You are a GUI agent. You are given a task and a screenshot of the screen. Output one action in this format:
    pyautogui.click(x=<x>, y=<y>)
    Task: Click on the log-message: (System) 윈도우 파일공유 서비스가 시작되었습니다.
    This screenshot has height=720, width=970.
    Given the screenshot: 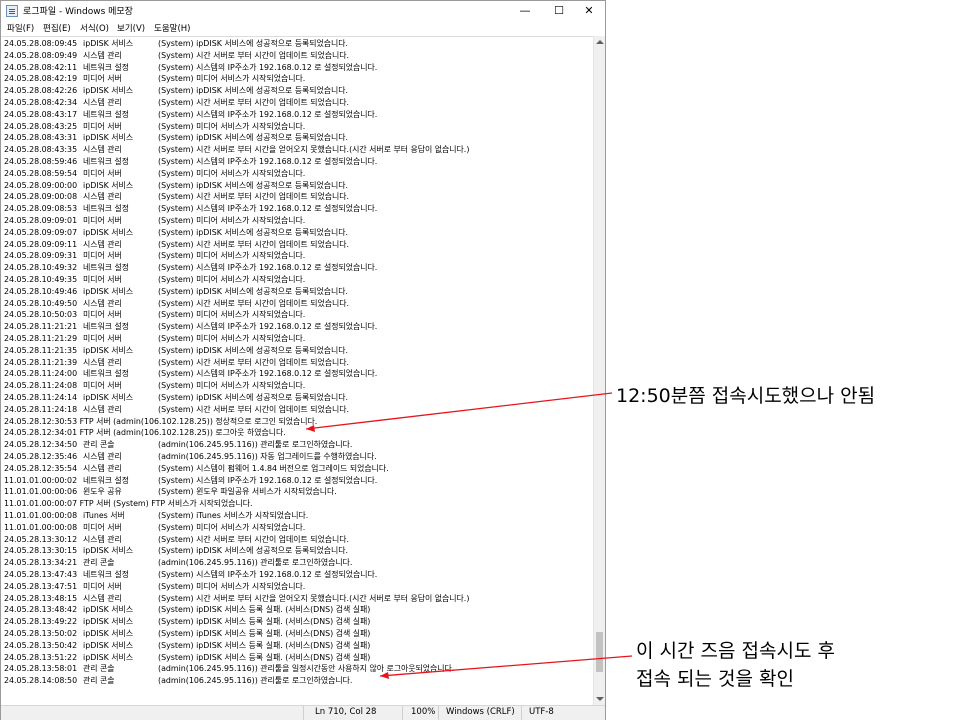 What is the action you would take?
    pyautogui.click(x=247, y=492)
    